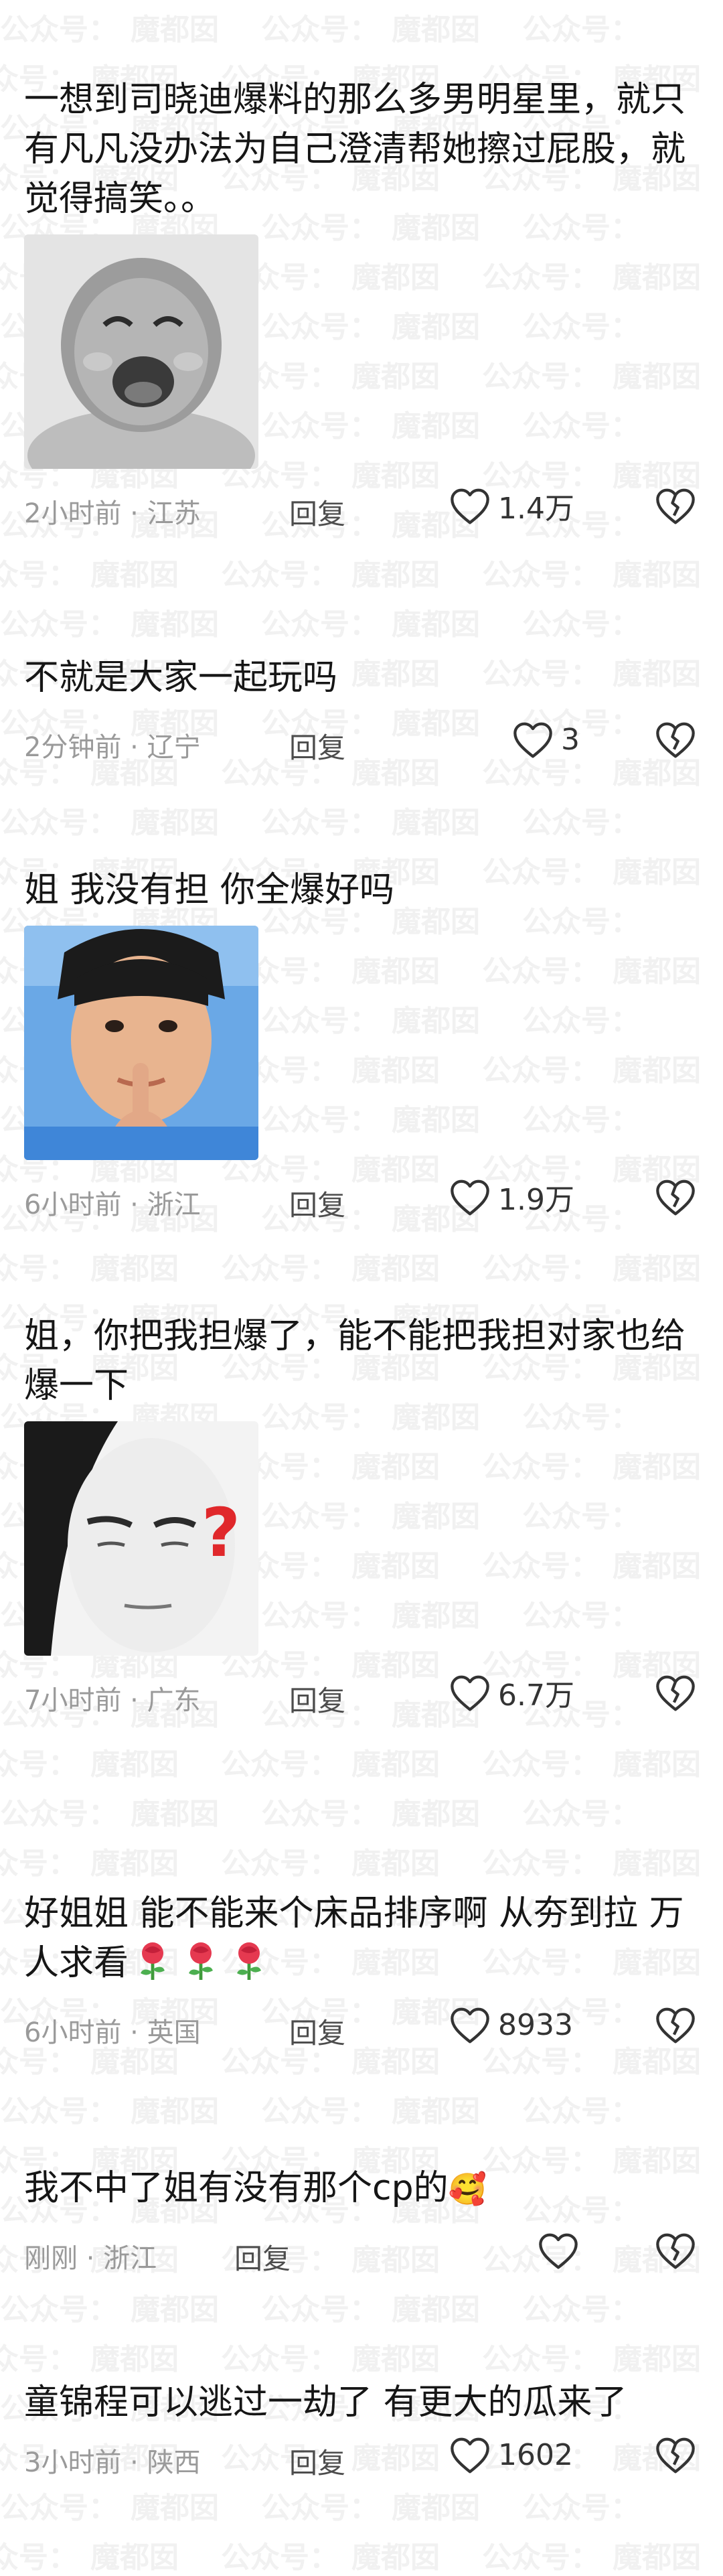 The image size is (723, 2576). Describe the element at coordinates (535, 2024) in the screenshot. I see `like-count: 8933` at that location.